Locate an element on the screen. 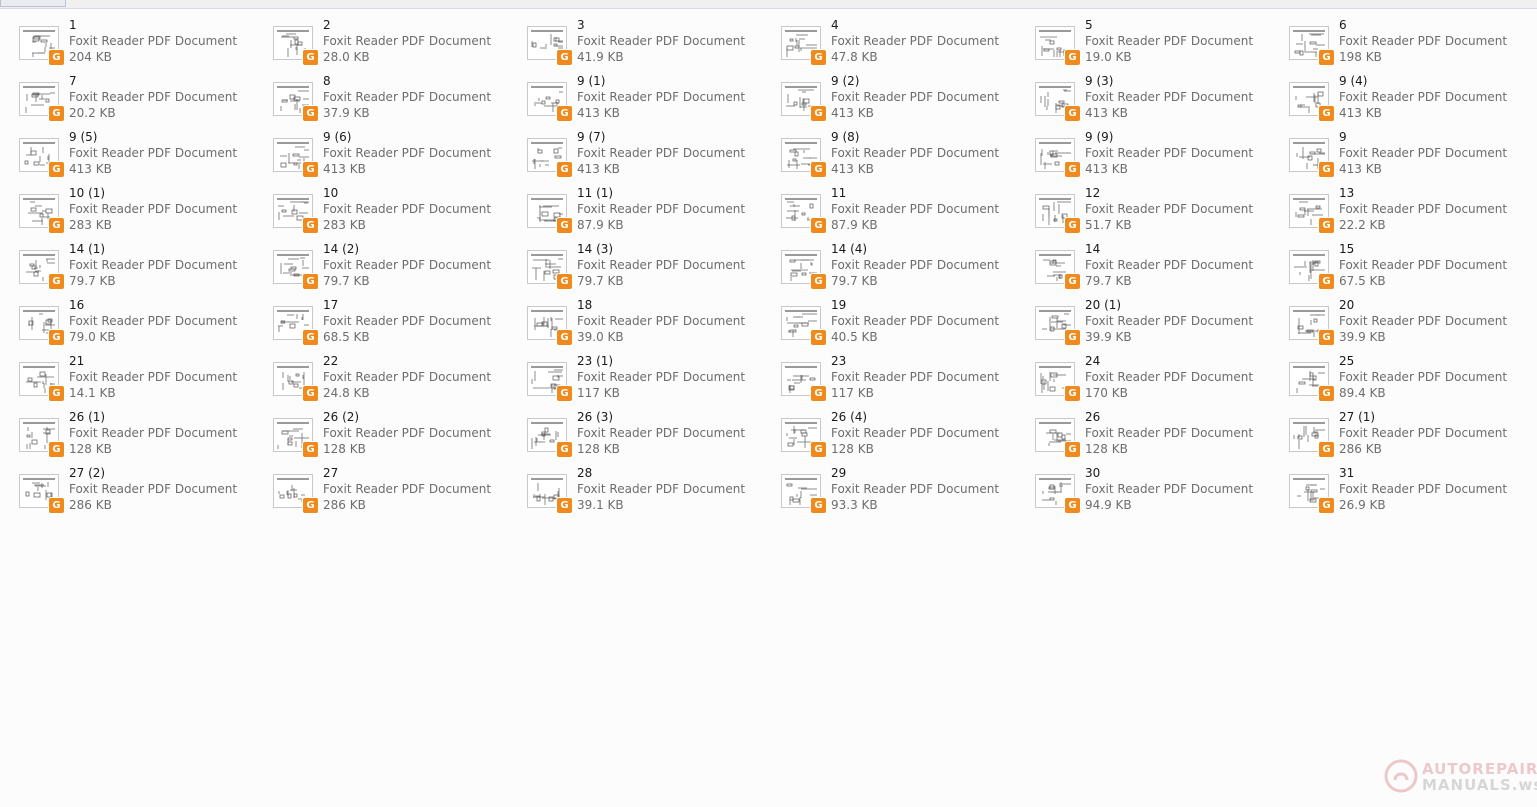 This screenshot has height=807, width=1537. file-item: G 24 Foxit Reader PDF Document 170 KB is located at coordinates (1159, 380).